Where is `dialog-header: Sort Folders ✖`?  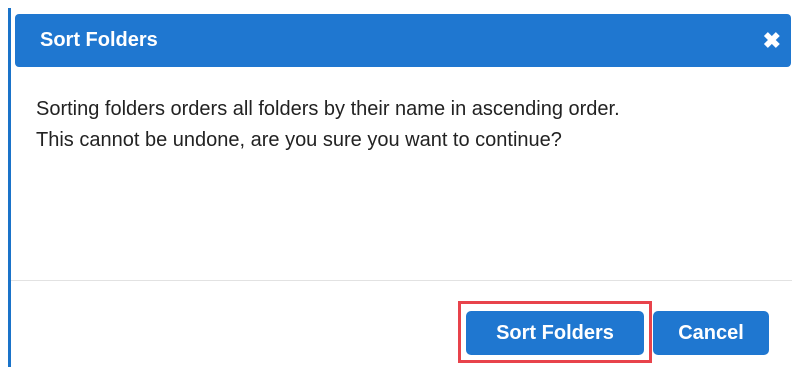
dialog-header: Sort Folders ✖ is located at coordinates (403, 40).